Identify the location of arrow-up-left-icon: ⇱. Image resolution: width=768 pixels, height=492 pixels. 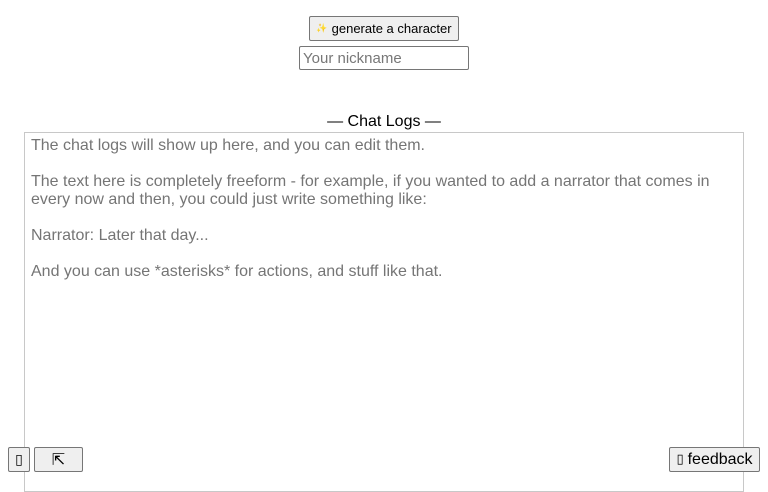
(58, 459).